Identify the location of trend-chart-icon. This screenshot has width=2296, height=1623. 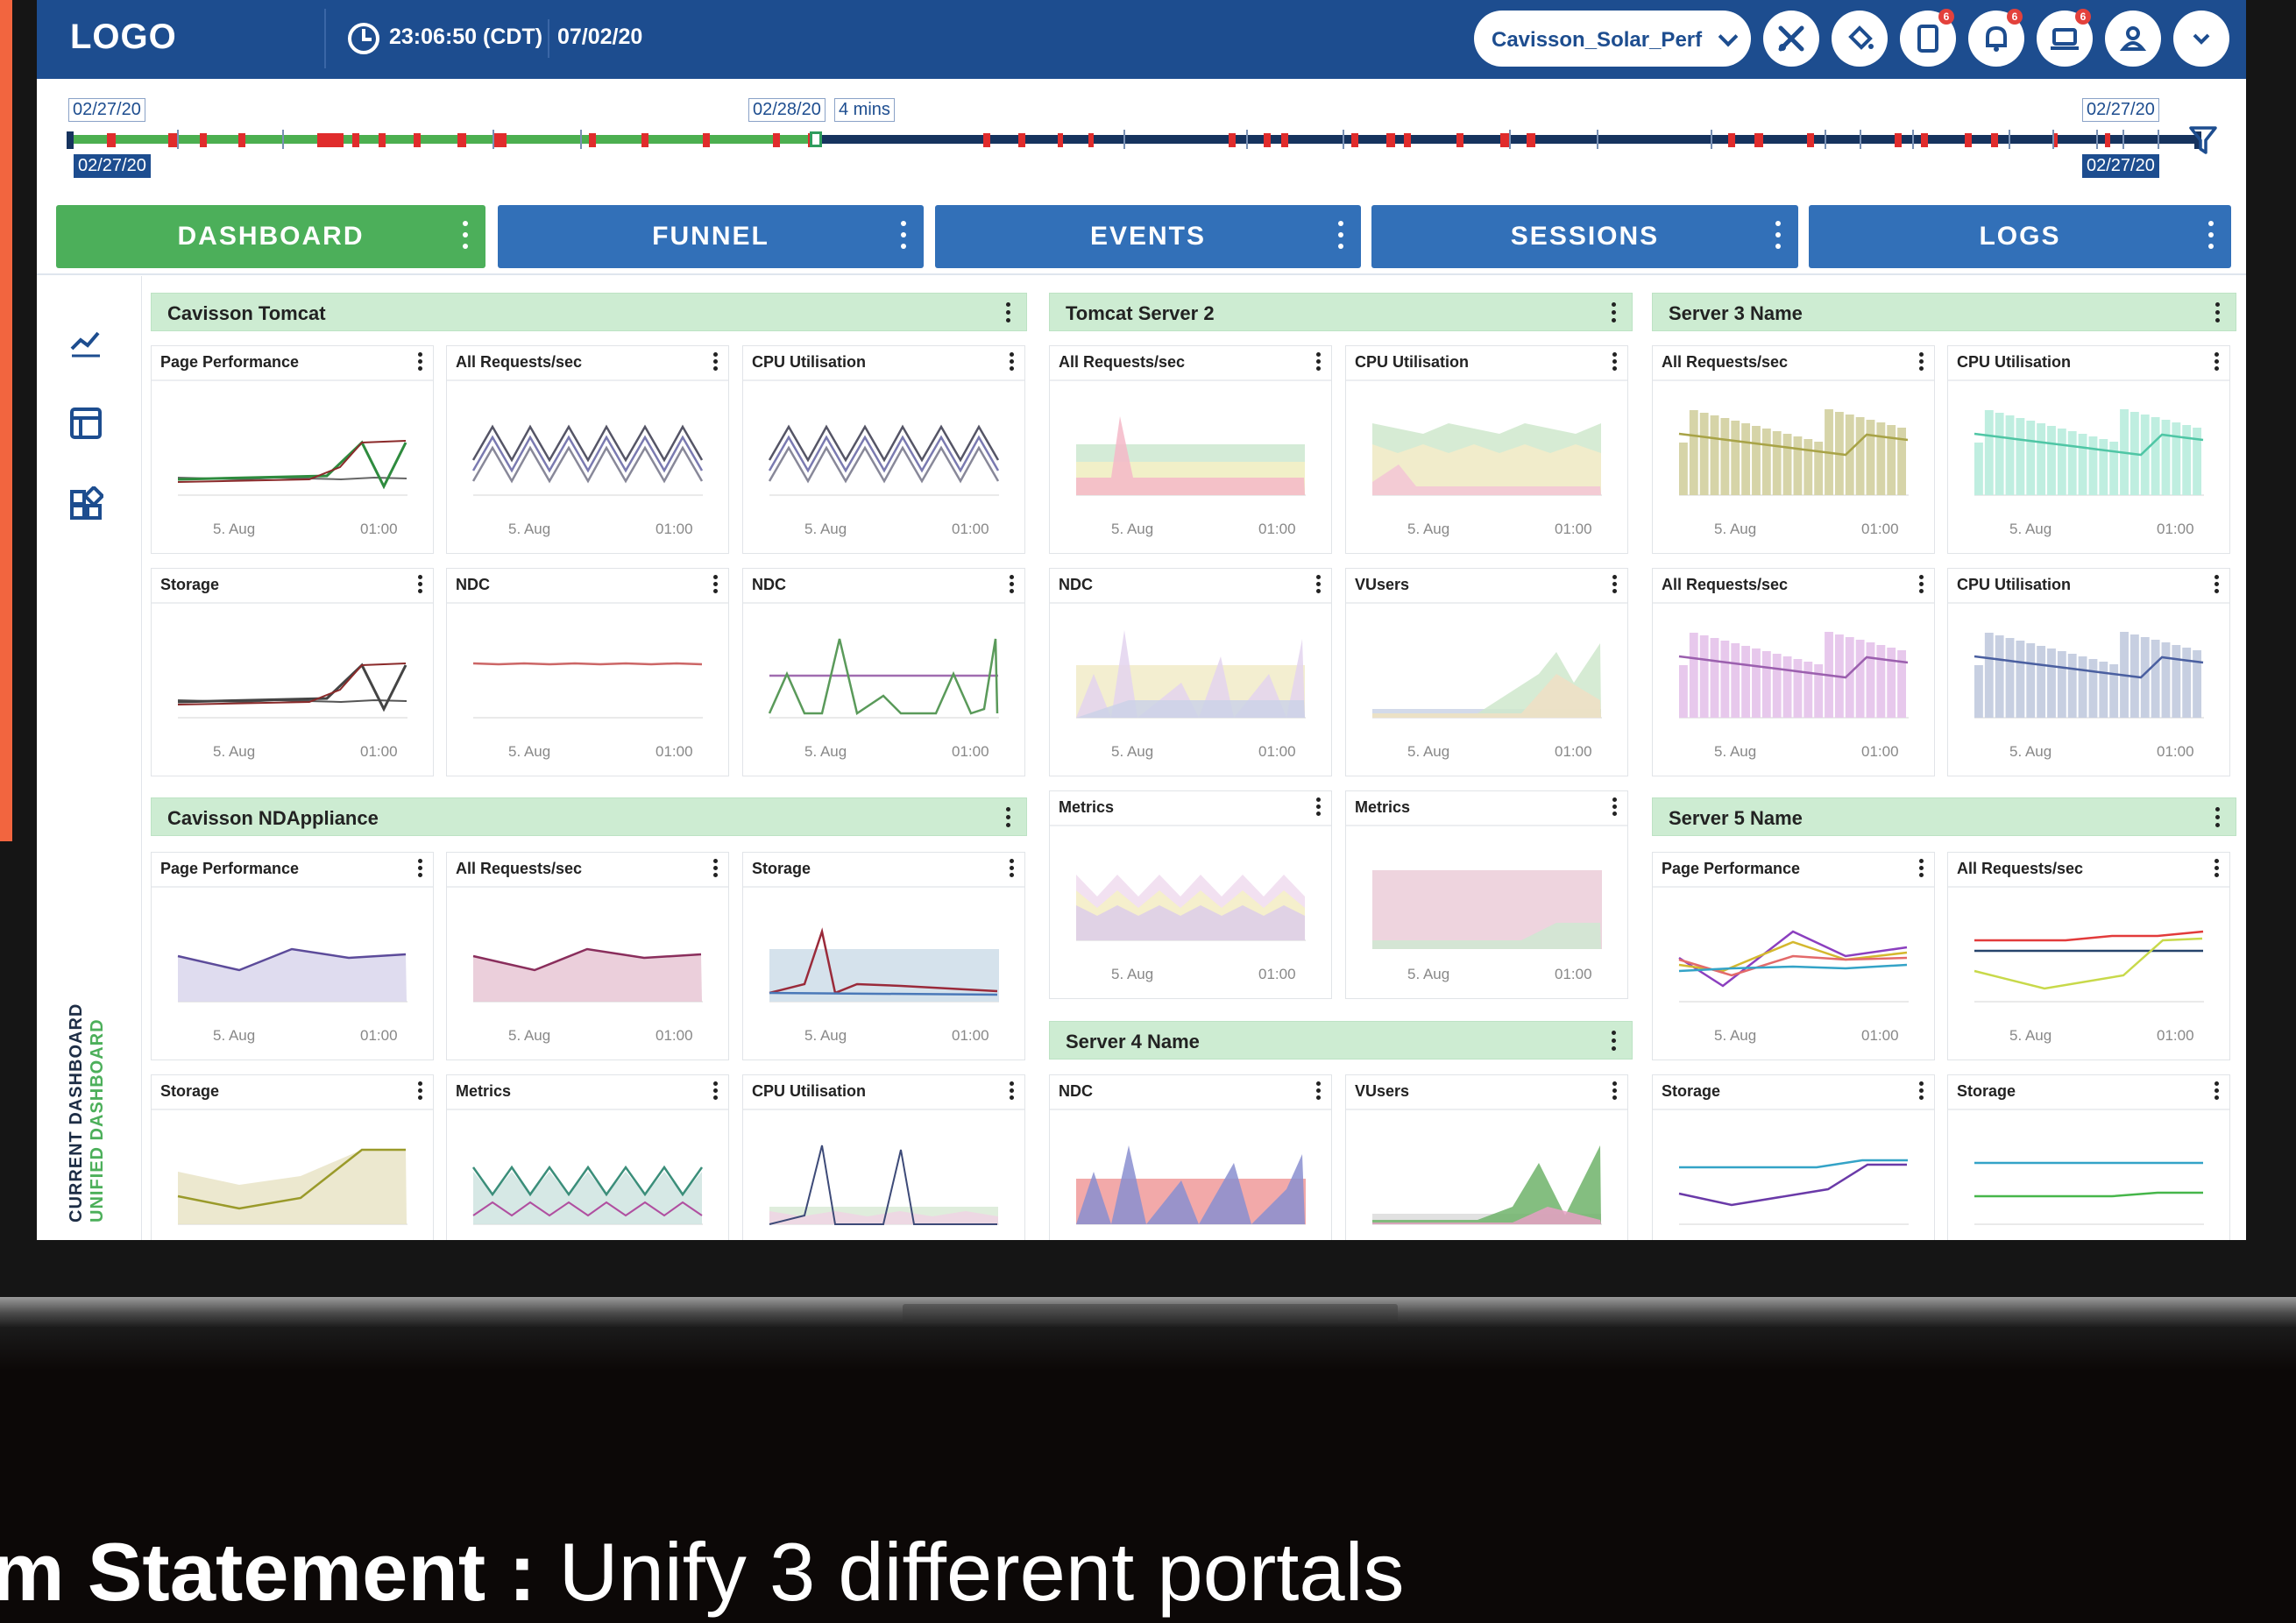
(85, 341).